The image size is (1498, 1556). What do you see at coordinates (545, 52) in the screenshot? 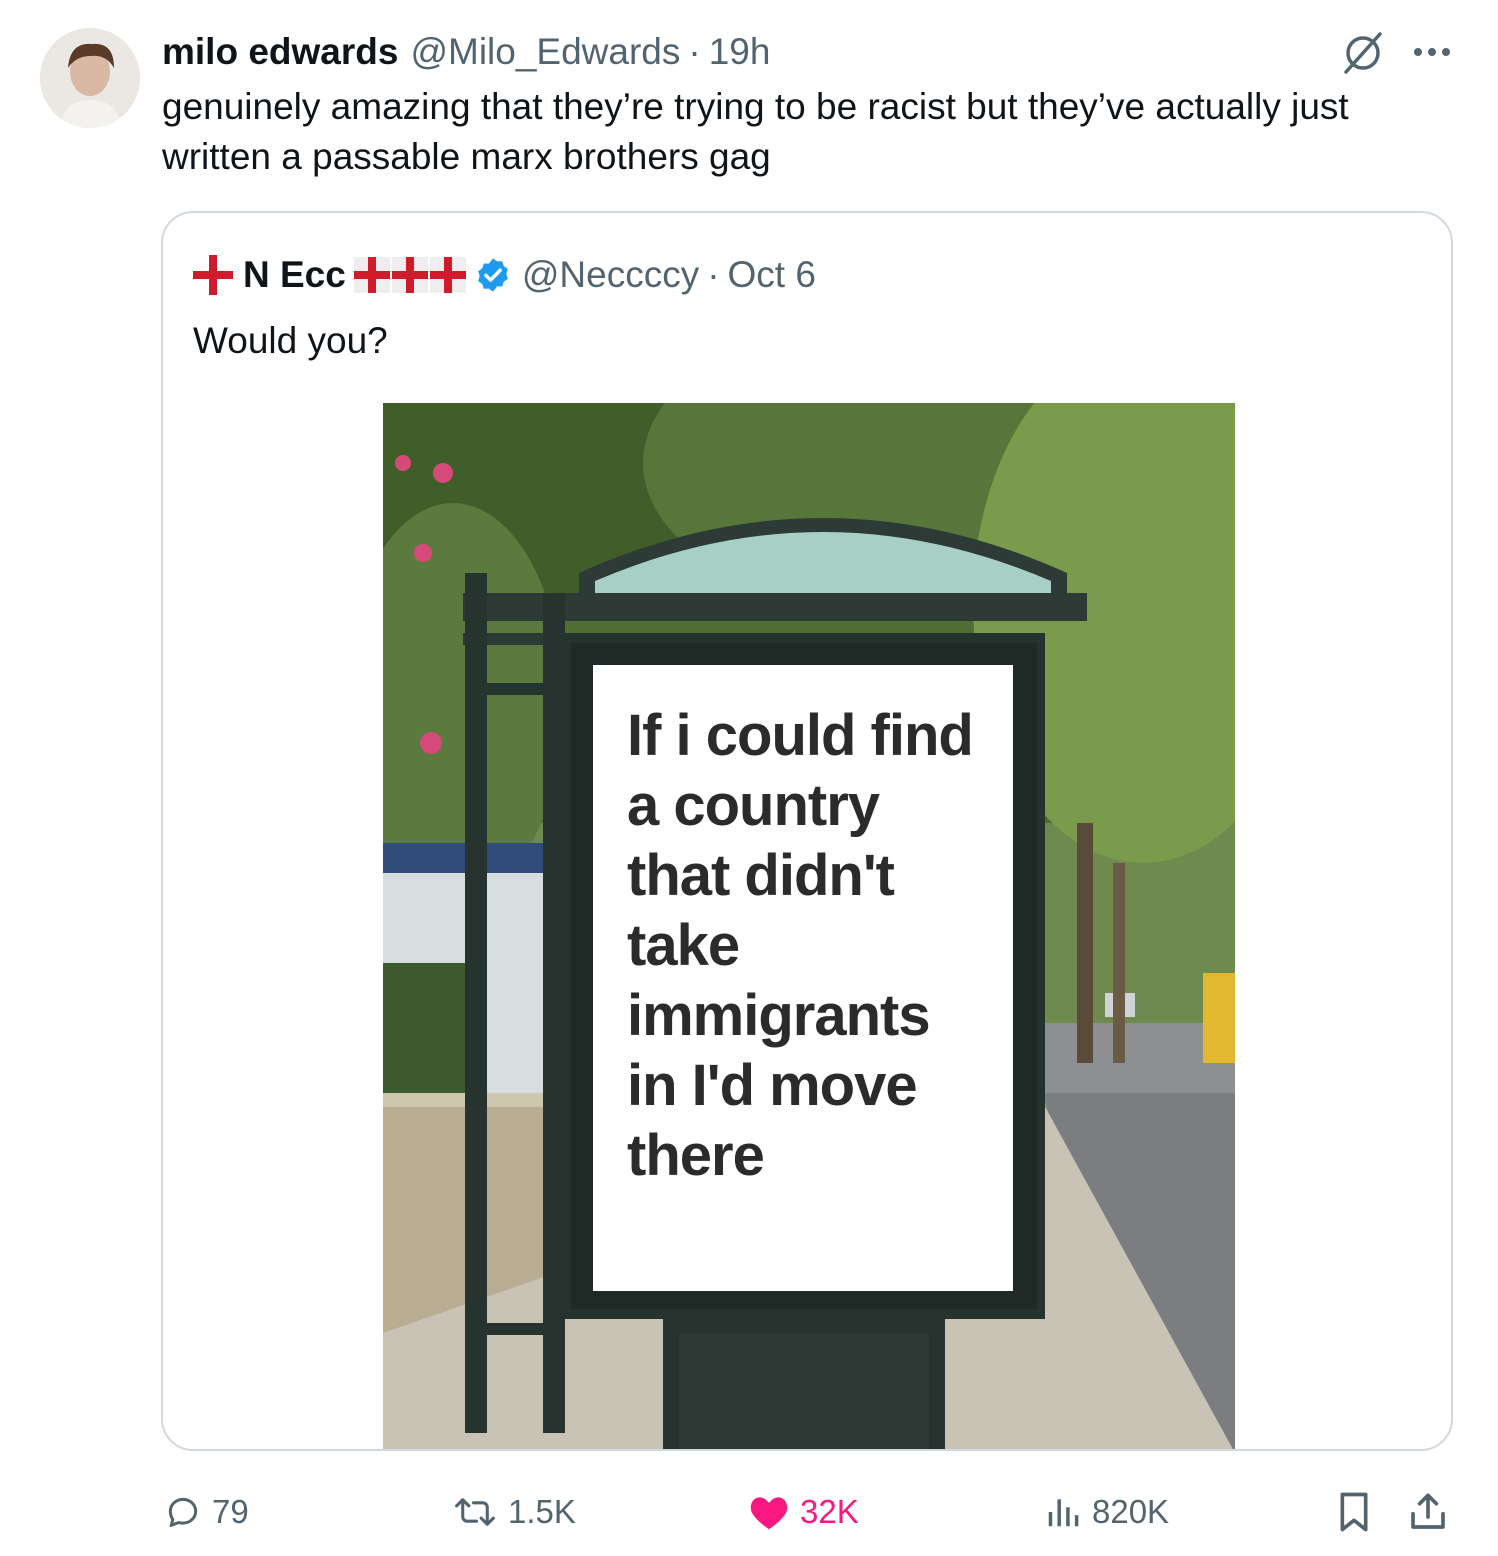
I see `author-handle: @Milo_Edwards` at bounding box center [545, 52].